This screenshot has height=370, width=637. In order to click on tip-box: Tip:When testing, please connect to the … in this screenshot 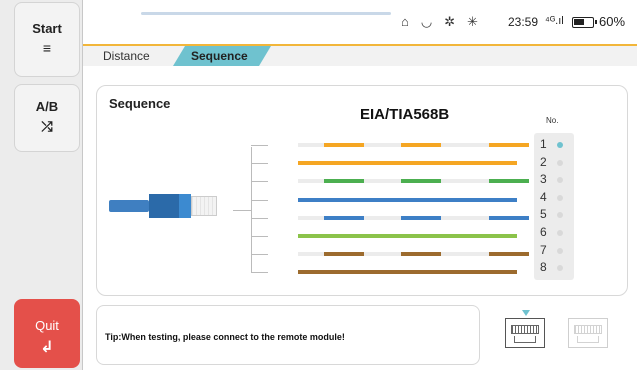, I will do `click(288, 335)`.